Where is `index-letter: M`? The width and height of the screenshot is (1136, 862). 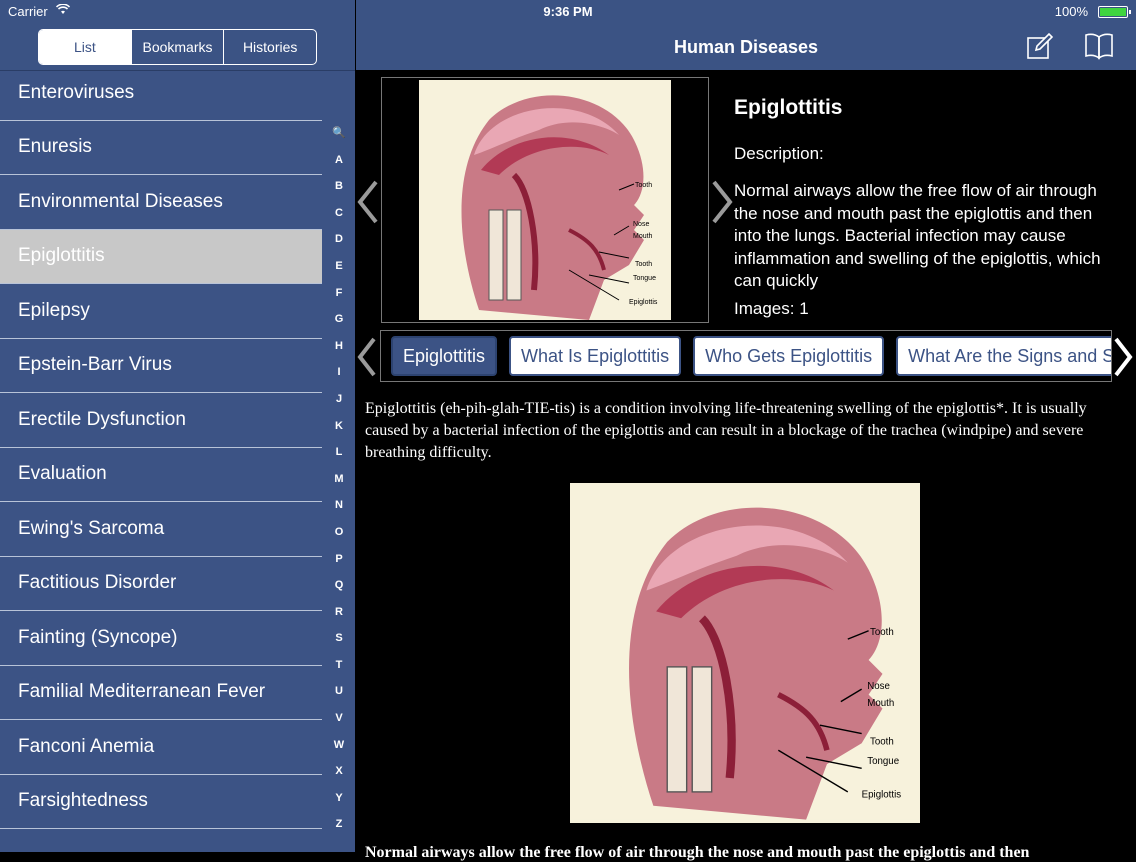 index-letter: M is located at coordinates (339, 479).